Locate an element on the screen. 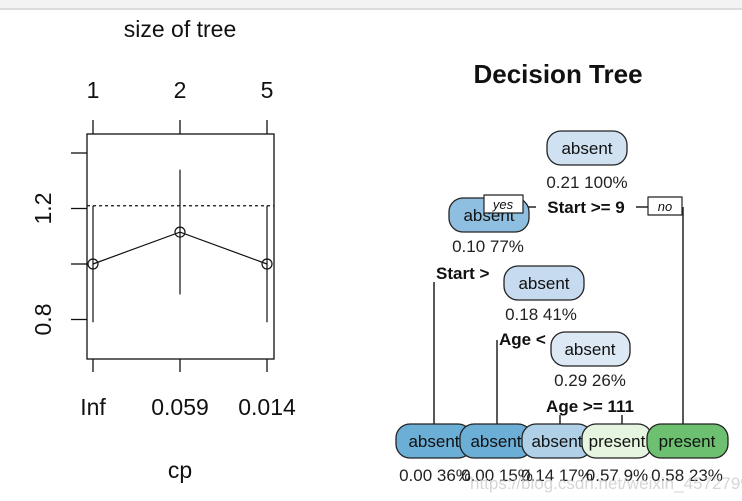  split-start: Start > is located at coordinates (462, 273).